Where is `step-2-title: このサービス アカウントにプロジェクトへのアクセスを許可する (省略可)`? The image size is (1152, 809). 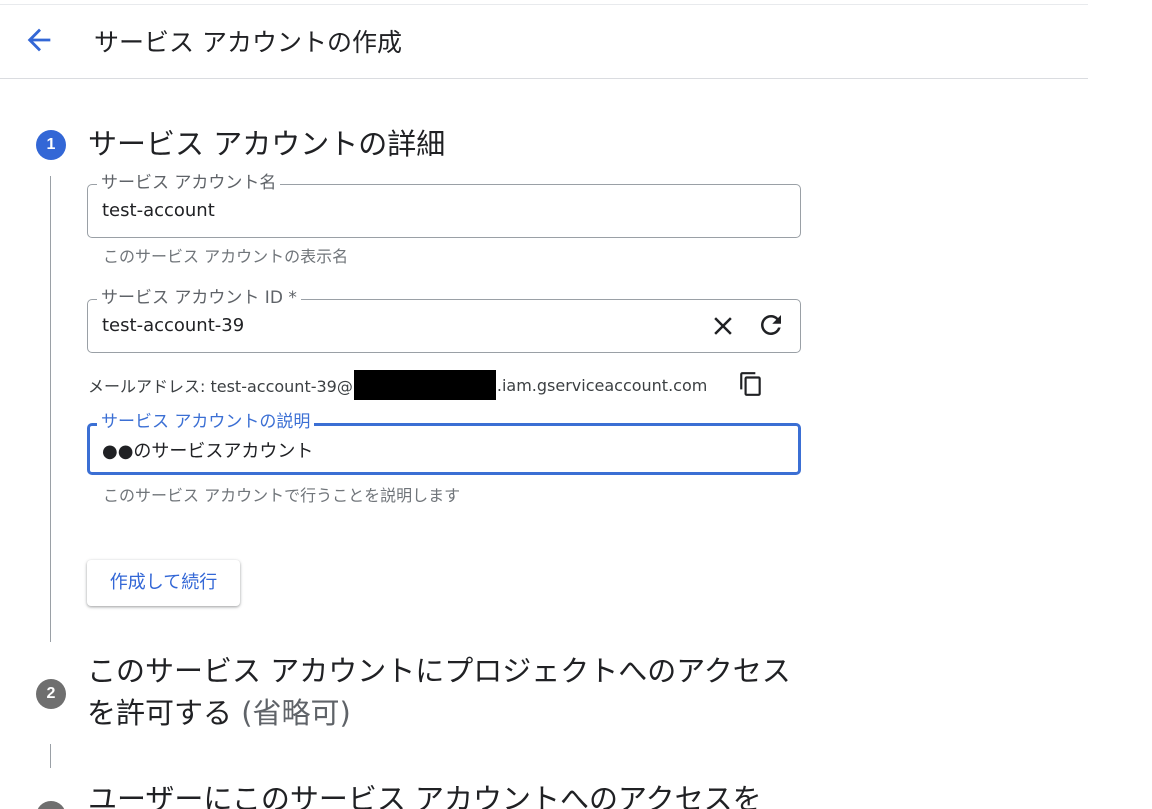 step-2-title: このサービス アカウントにプロジェクトへのアクセスを許可する (省略可) is located at coordinates (439, 692).